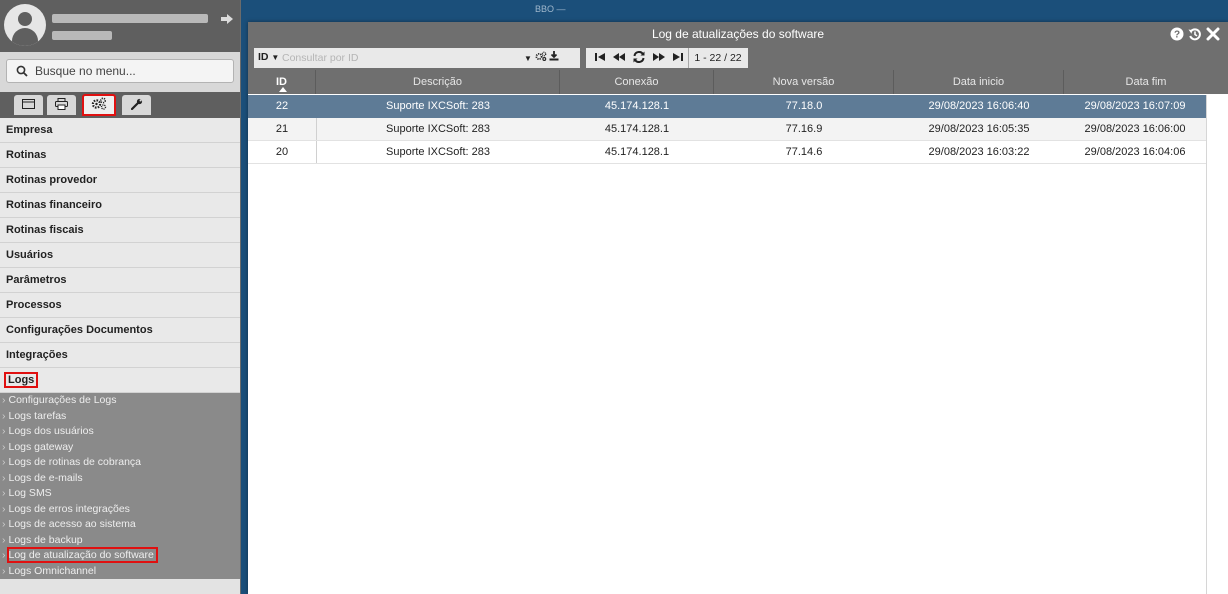 The image size is (1228, 594). I want to click on print-icon, so click(61, 105).